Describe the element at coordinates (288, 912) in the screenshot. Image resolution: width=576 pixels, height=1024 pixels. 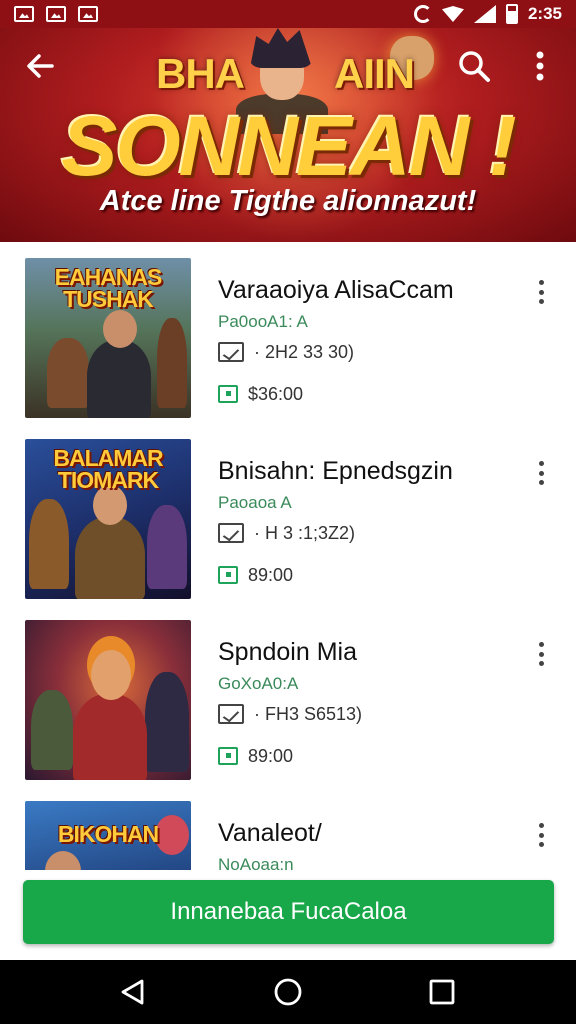
I see `primary-action-button: Innanebaa FucaCaloa` at that location.